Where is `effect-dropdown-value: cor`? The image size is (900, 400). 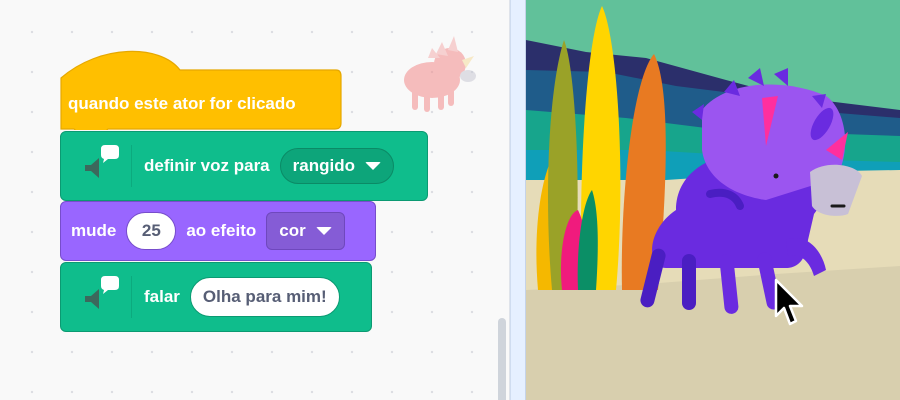
effect-dropdown-value: cor is located at coordinates (292, 230).